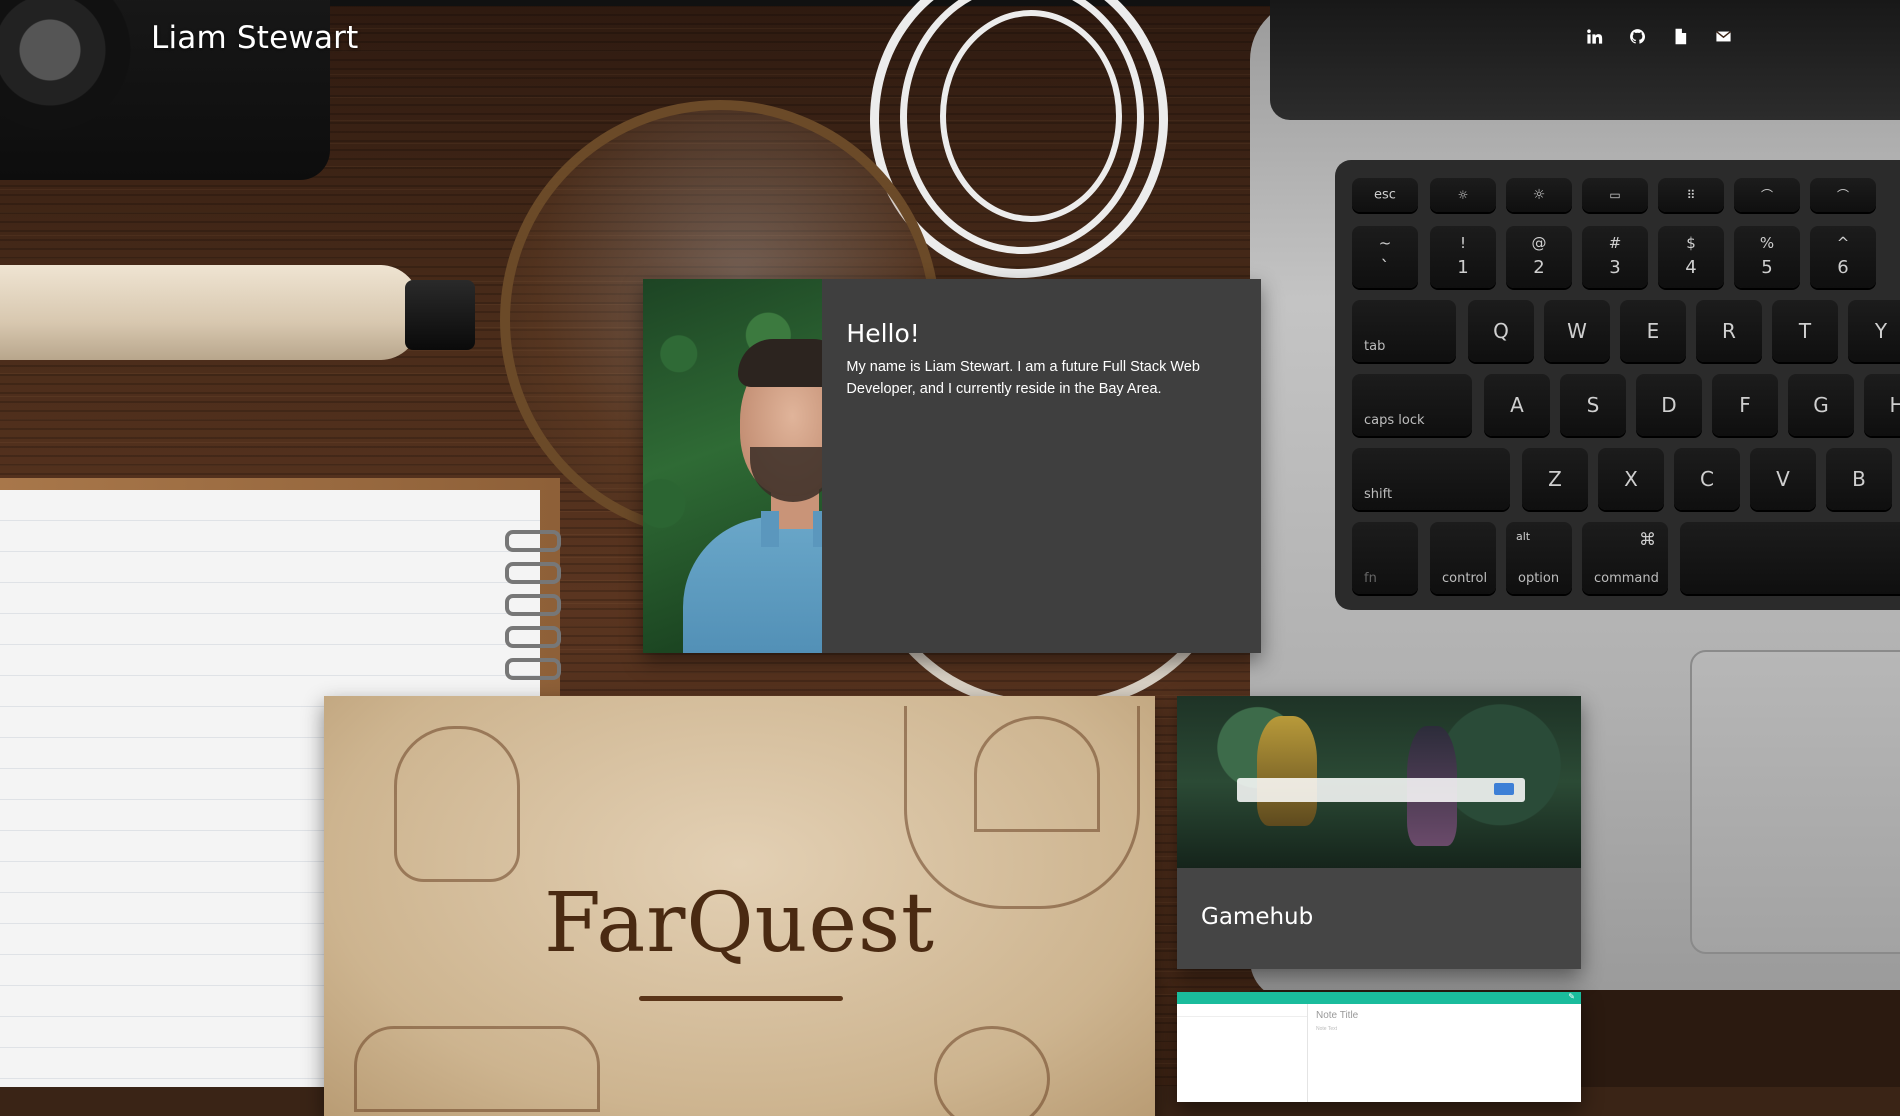  Describe the element at coordinates (1882, 405) in the screenshot. I see `key-h: H` at that location.